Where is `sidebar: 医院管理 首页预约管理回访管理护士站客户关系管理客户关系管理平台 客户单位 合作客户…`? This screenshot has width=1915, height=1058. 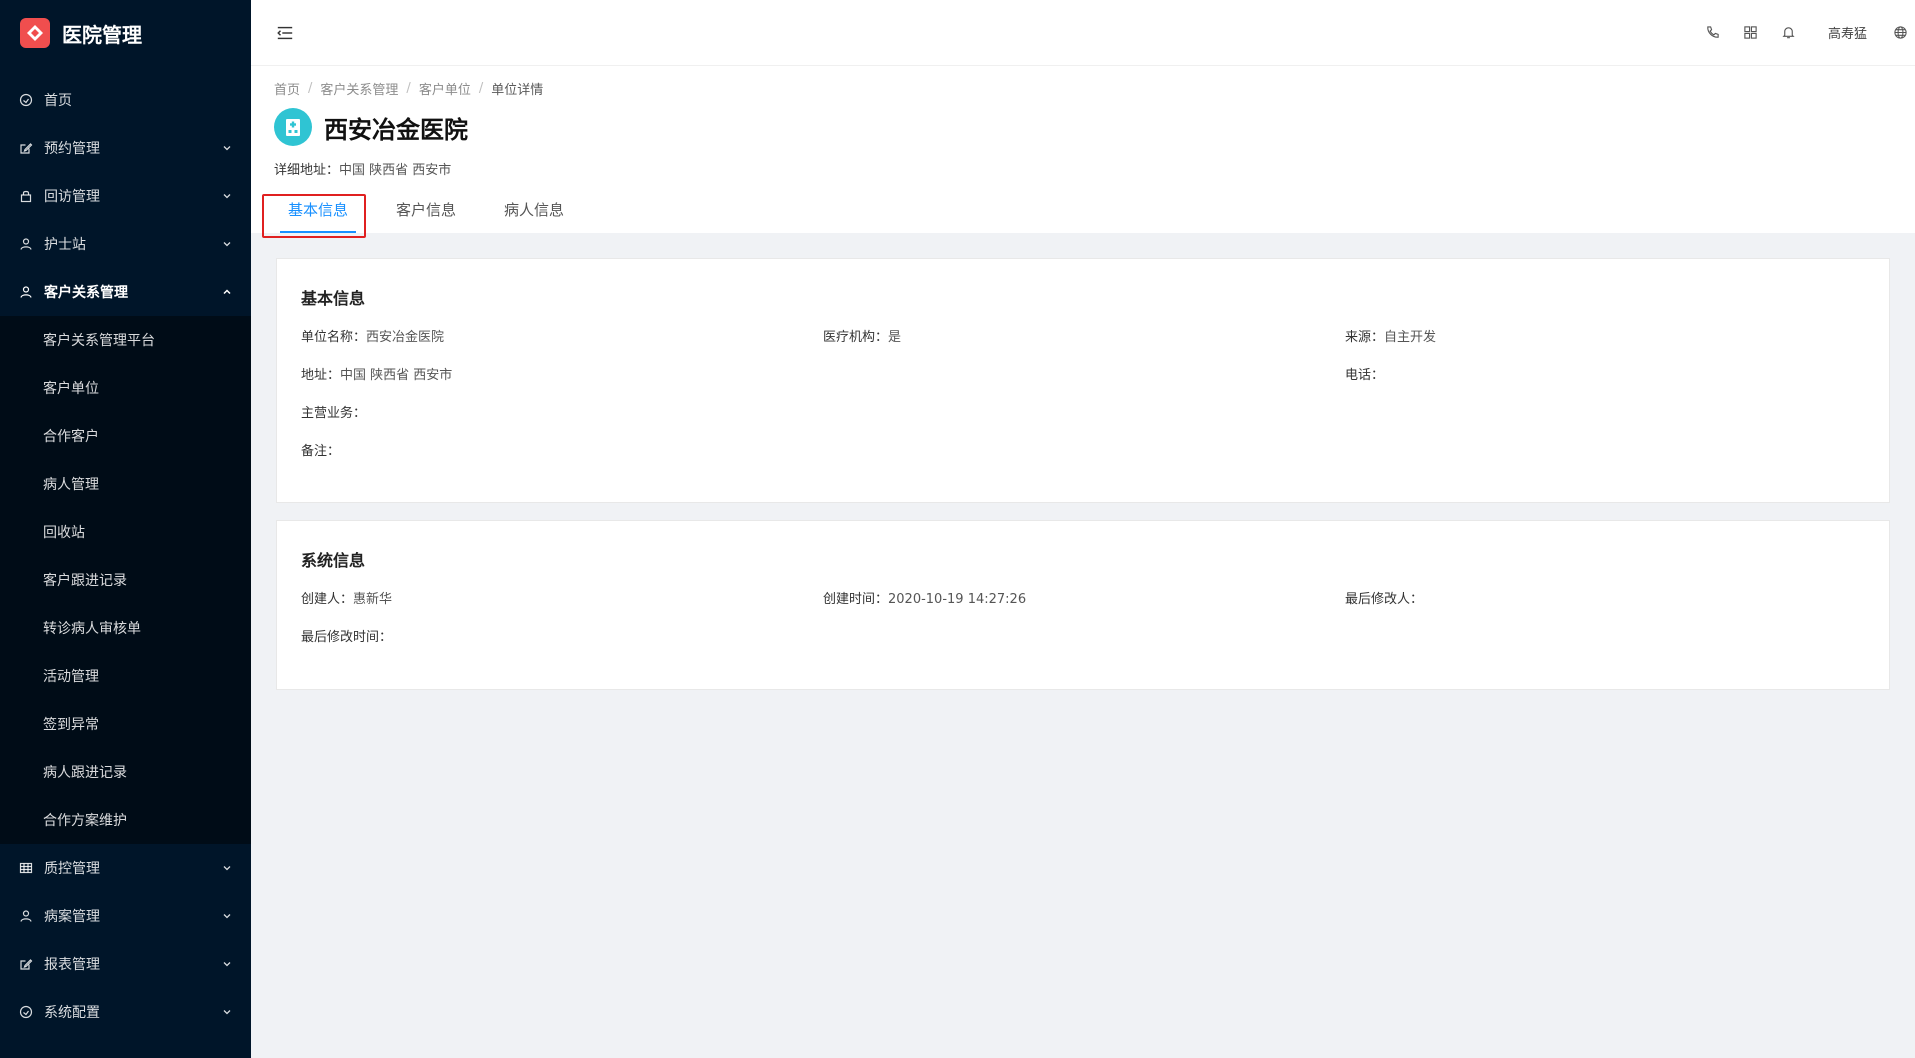 sidebar: 医院管理 首页预约管理回访管理护士站客户关系管理客户关系管理平台 客户单位 合作客户… is located at coordinates (125, 529).